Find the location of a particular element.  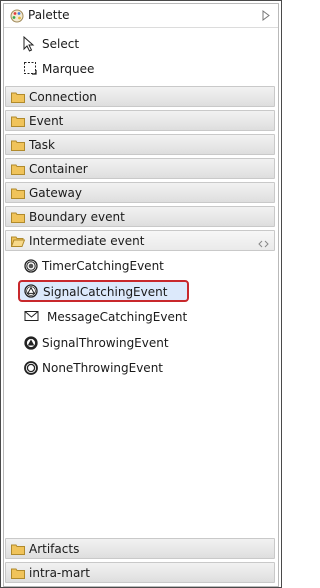

entry-none-throwing-event: NoneThrowingEvent is located at coordinates (110, 368).